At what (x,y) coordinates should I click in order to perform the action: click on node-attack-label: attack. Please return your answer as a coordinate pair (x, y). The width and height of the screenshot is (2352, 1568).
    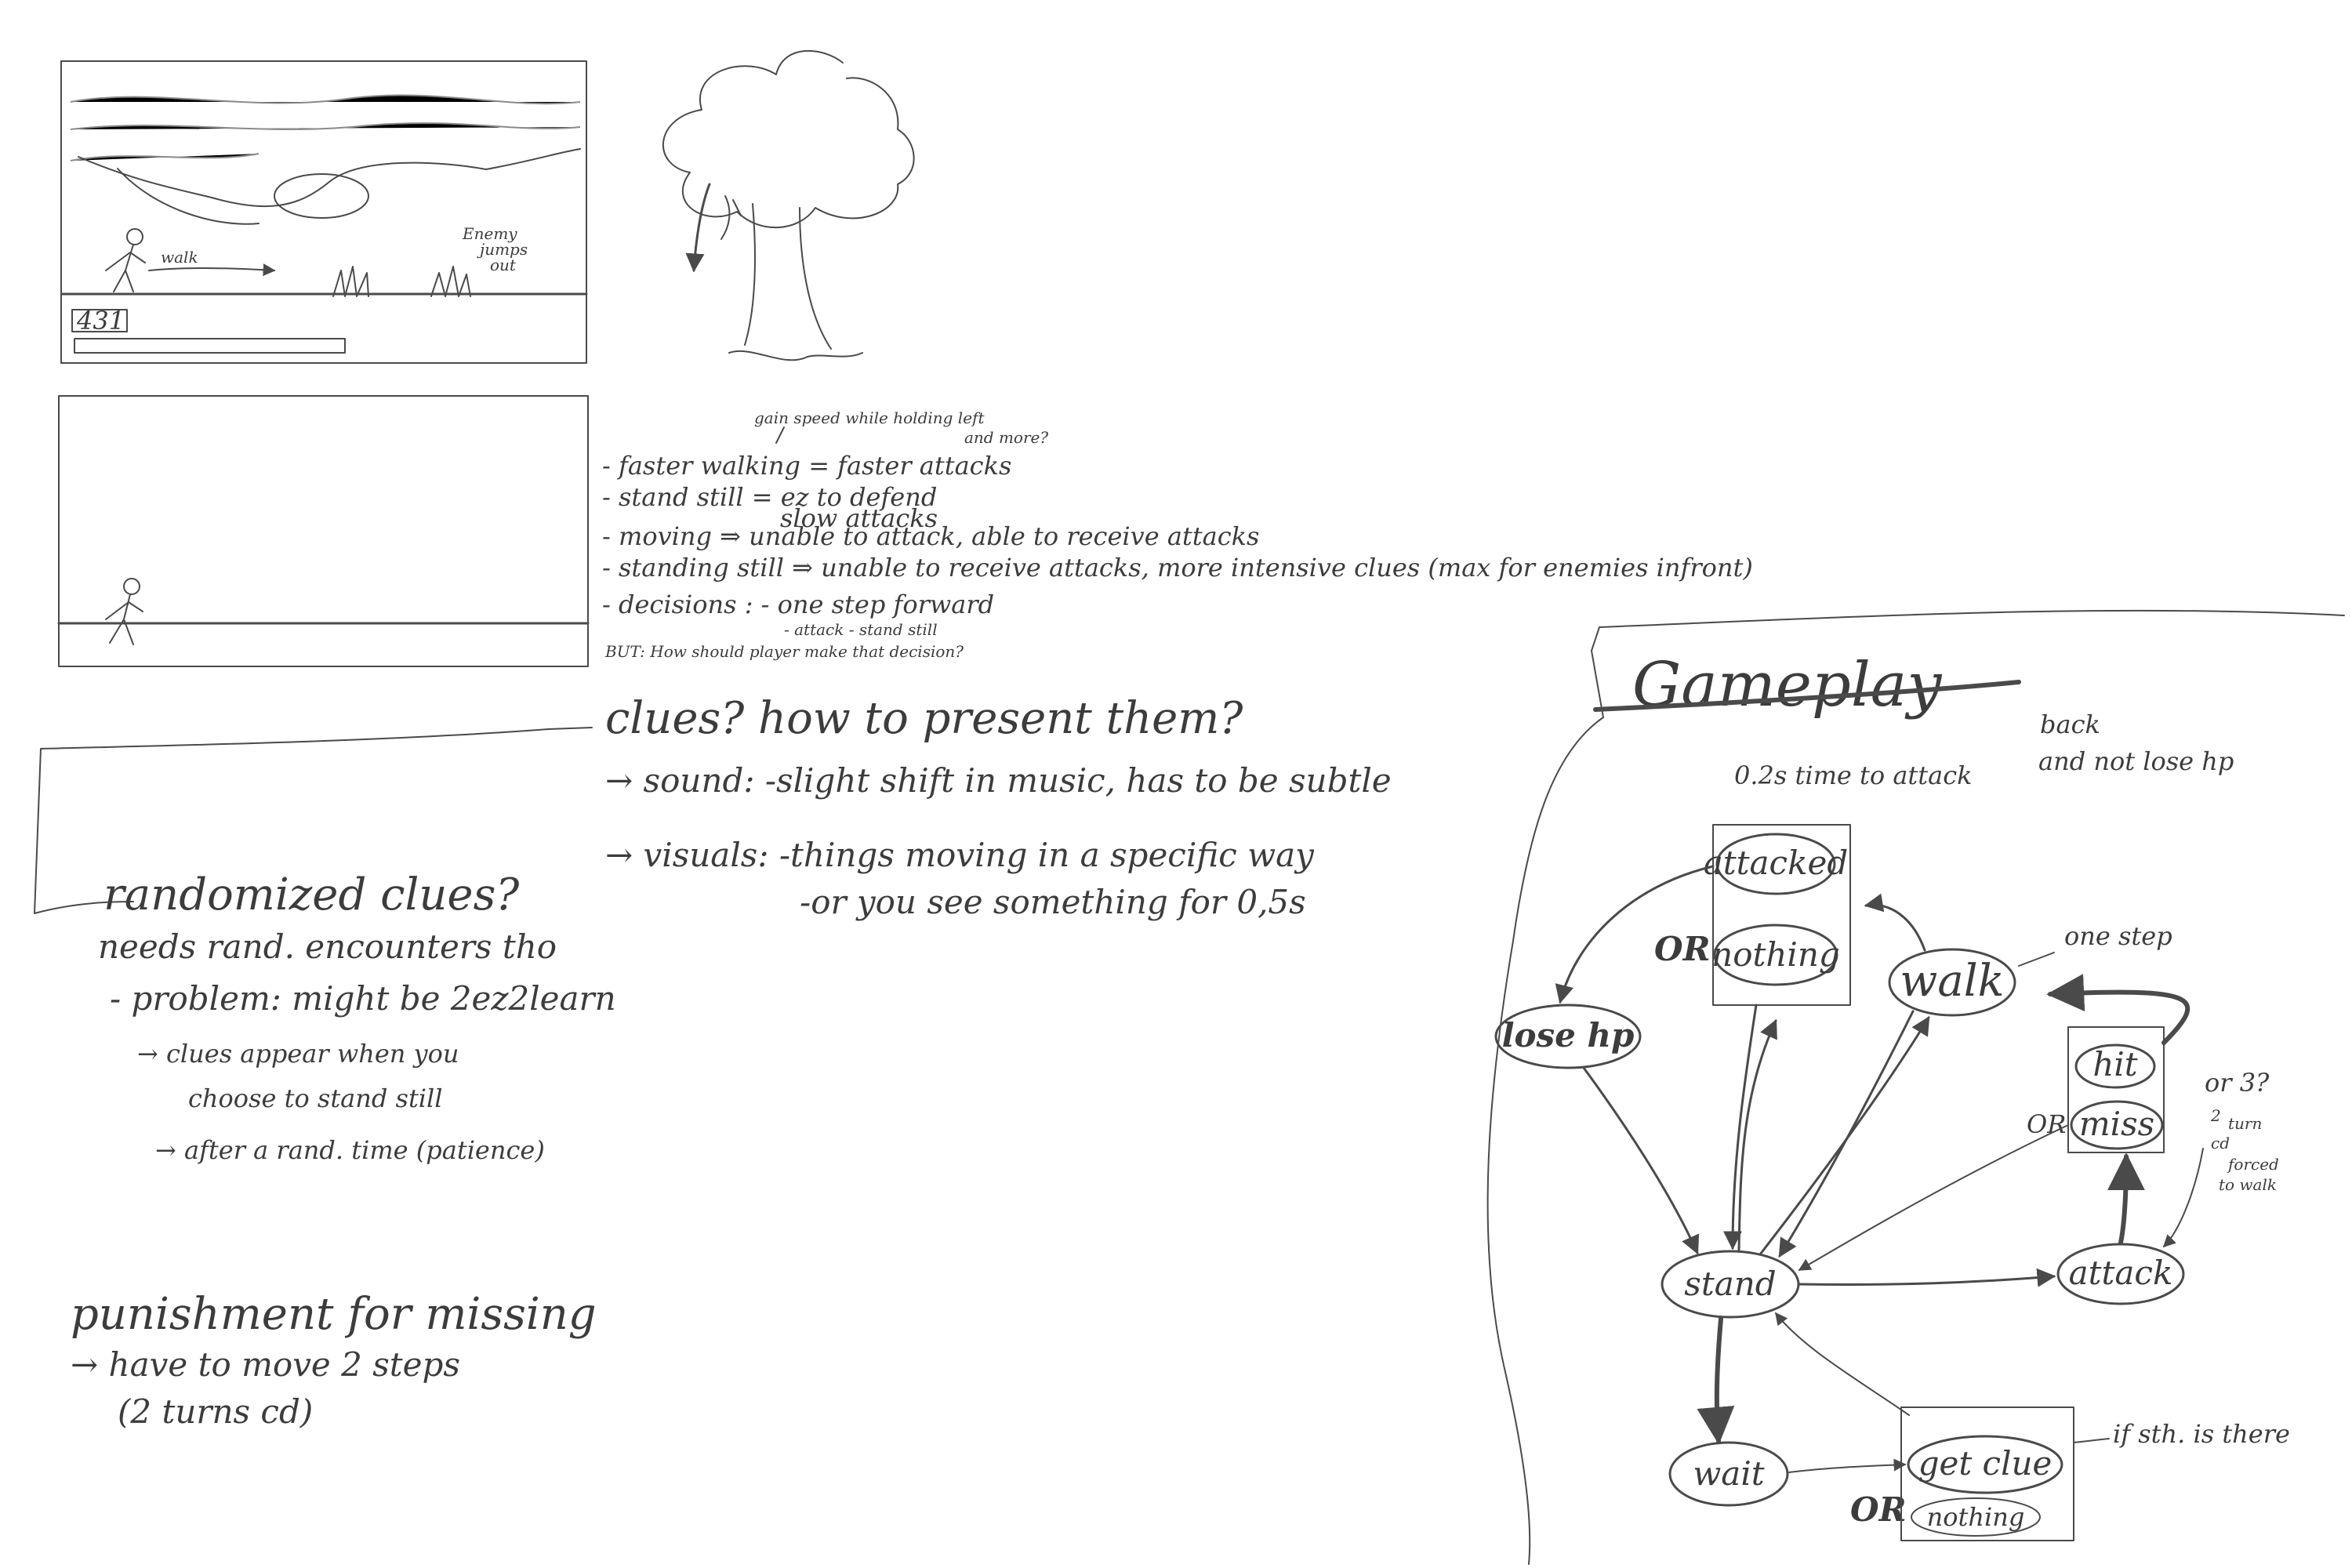
    Looking at the image, I should click on (2121, 1273).